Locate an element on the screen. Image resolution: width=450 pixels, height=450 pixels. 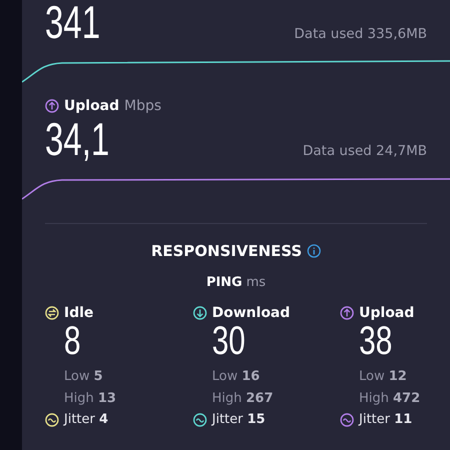
upload-speed-value: 34,1 is located at coordinates (77, 139).